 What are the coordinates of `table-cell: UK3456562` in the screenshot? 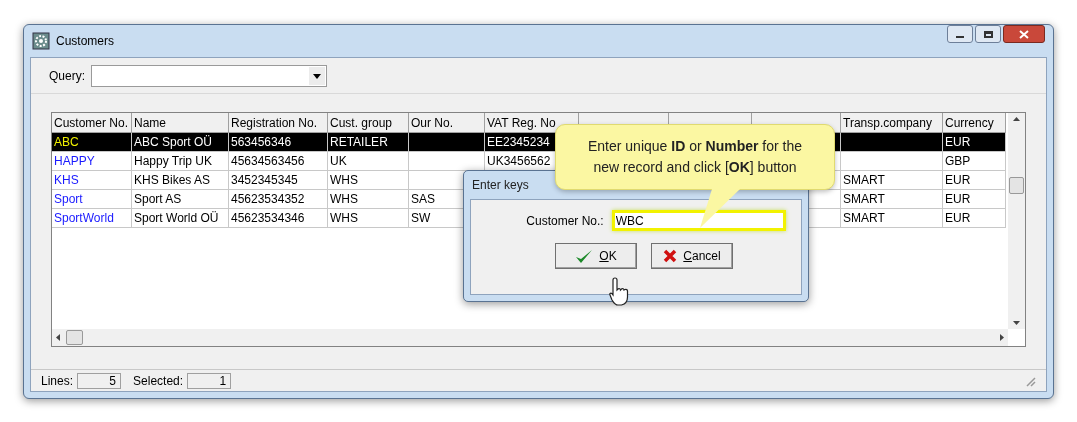 It's located at (519, 161).